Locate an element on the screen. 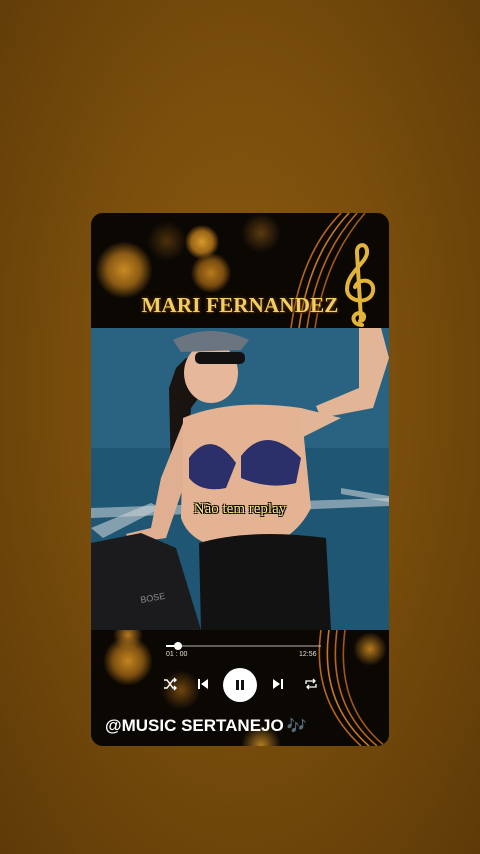 The height and width of the screenshot is (854, 480). channel-handle-text: @MUSIC SERTANEJO is located at coordinates (194, 725).